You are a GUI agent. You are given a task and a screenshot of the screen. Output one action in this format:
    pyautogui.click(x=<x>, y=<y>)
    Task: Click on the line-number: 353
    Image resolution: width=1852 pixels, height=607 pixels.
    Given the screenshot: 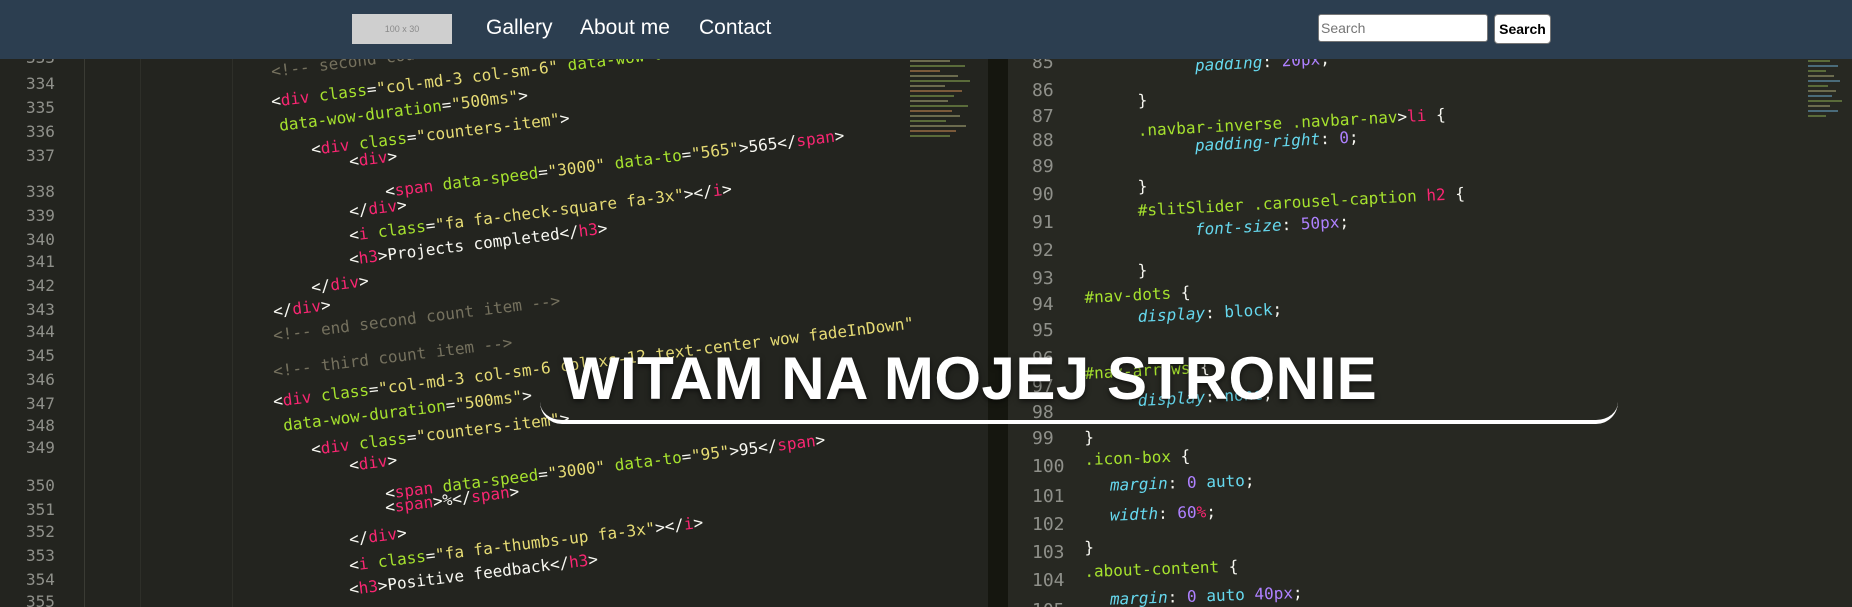 What is the action you would take?
    pyautogui.click(x=40, y=555)
    